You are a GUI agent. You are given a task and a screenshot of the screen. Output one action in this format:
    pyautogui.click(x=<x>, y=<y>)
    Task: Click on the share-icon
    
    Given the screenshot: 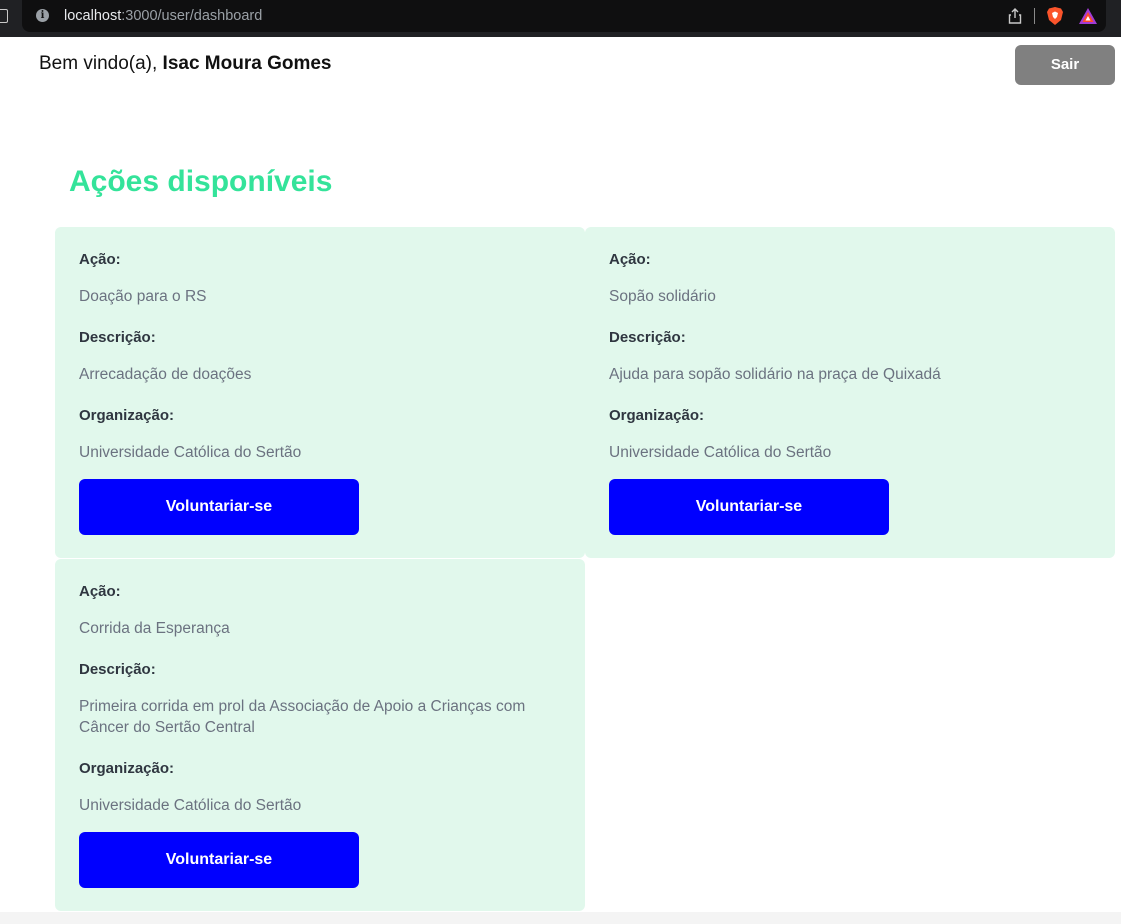 What is the action you would take?
    pyautogui.click(x=1015, y=16)
    